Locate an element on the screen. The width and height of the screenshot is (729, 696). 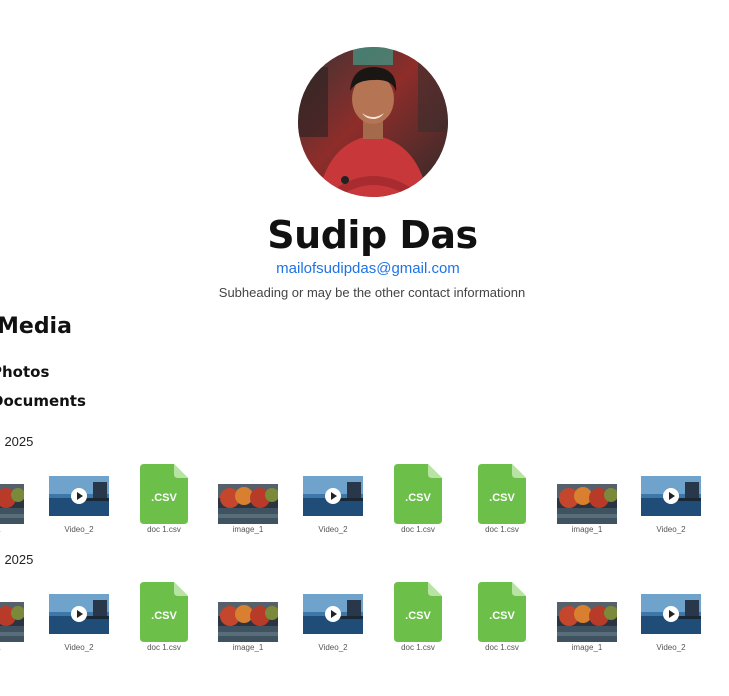
profile-email-link: mailofsudipdas@gmail.com is located at coordinates (364, 269).